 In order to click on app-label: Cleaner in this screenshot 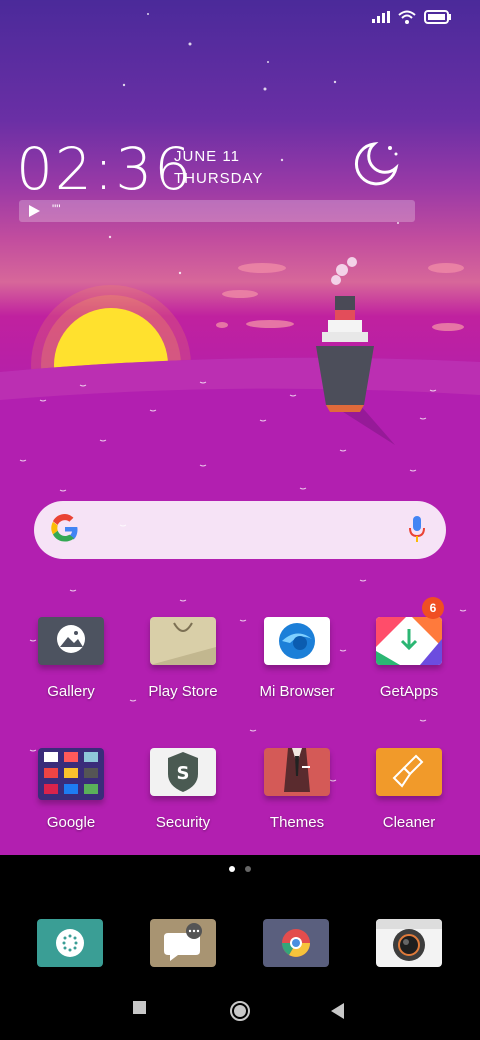, I will do `click(409, 822)`.